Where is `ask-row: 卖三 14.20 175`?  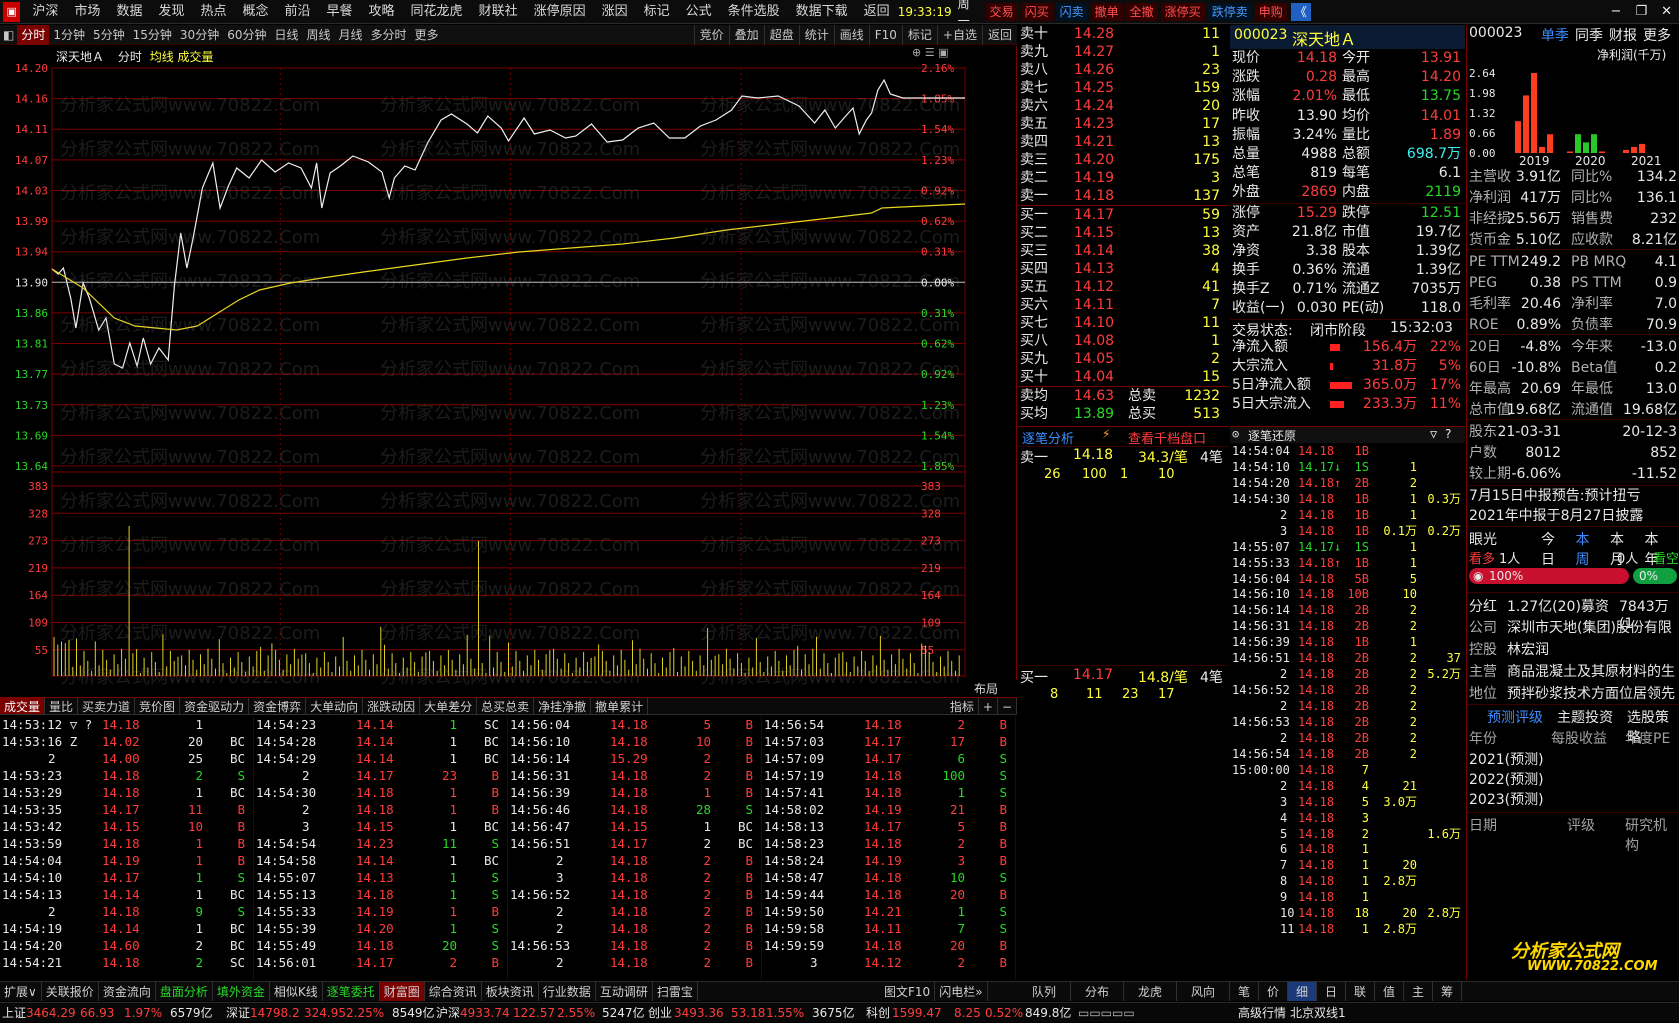
ask-row: 卖三 14.20 175 is located at coordinates (1123, 160).